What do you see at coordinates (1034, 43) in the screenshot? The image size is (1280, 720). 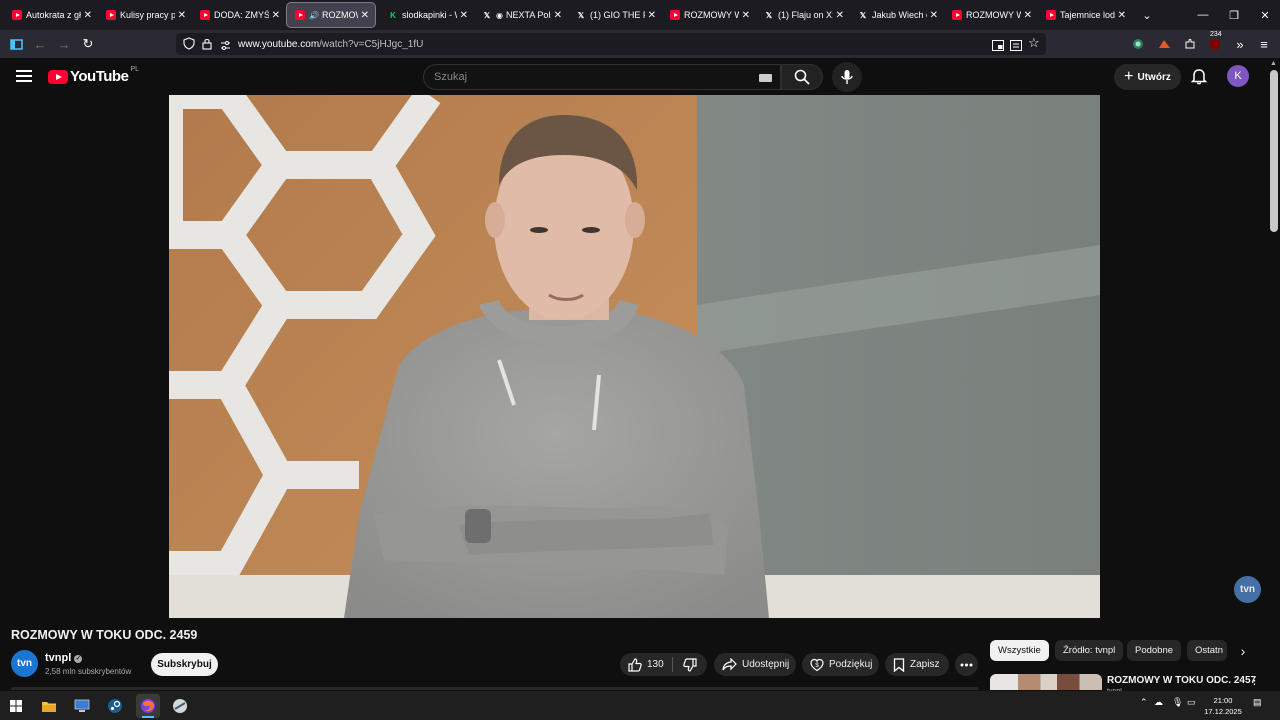 I see `bookmark-star-icon: ☆` at bounding box center [1034, 43].